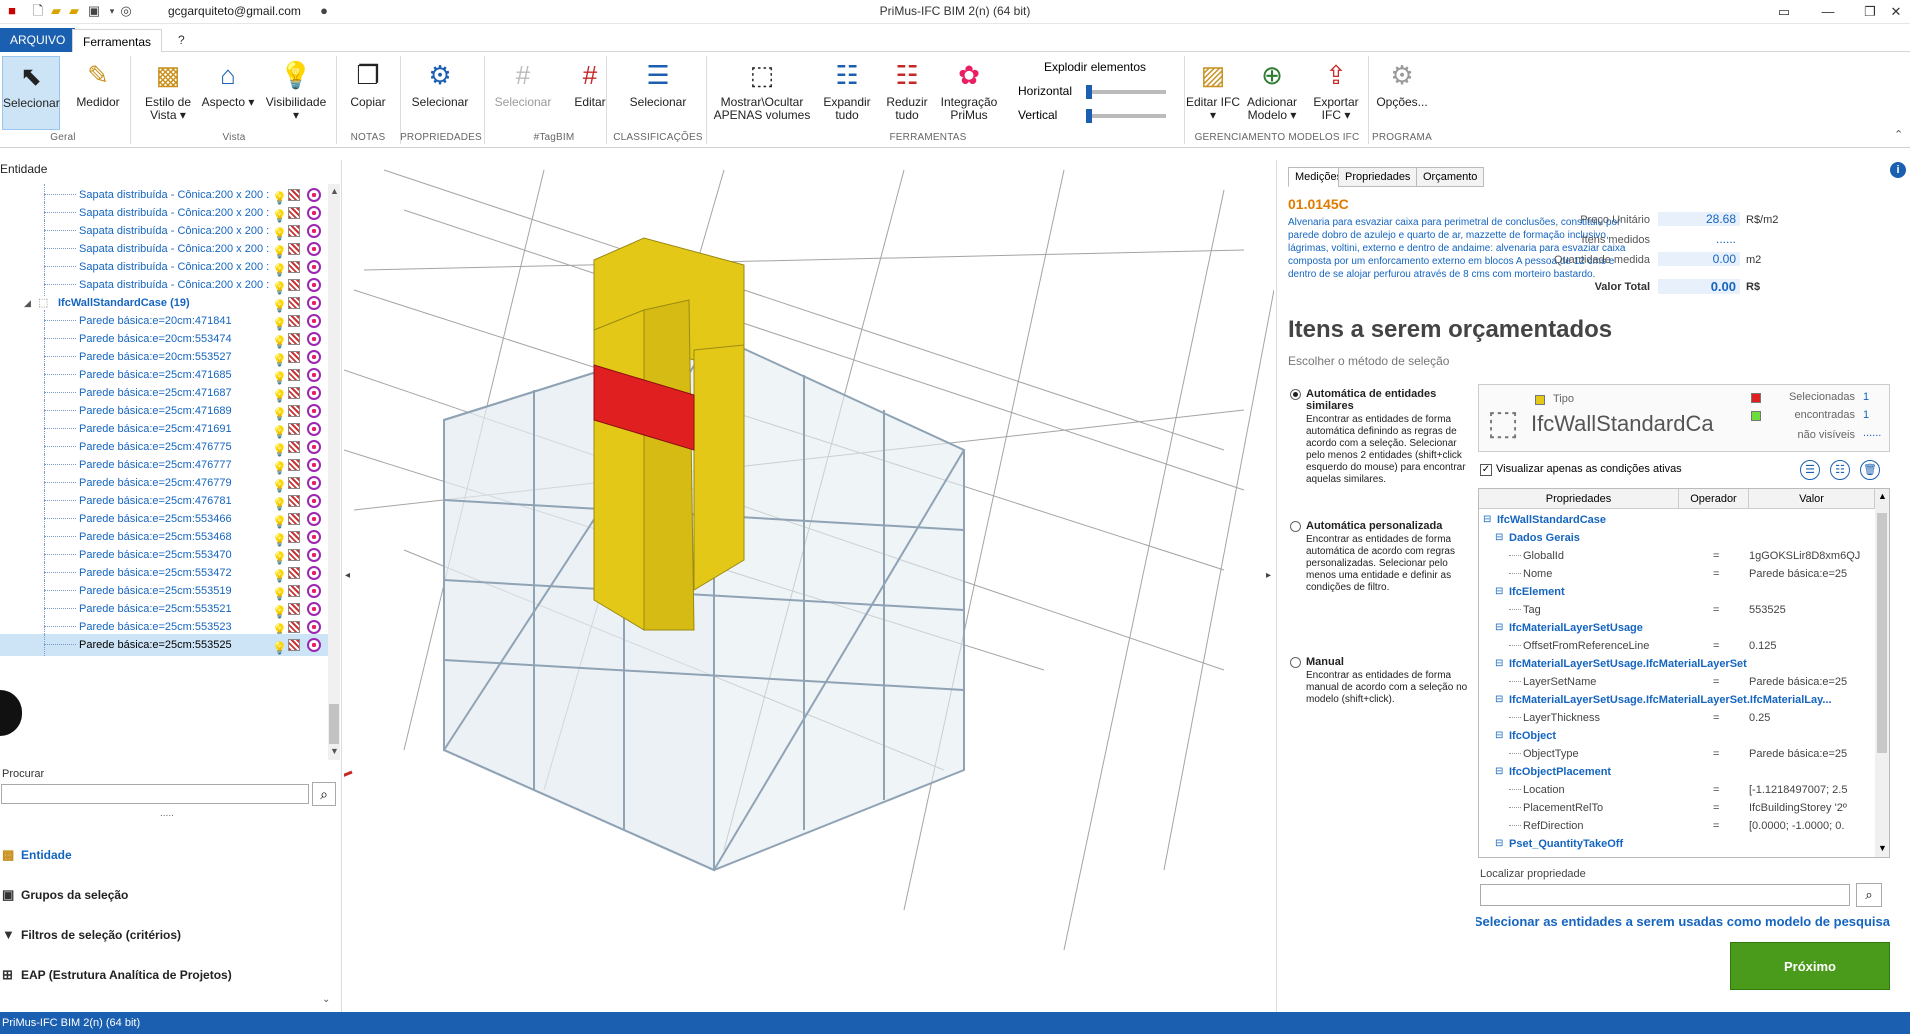 This screenshot has height=1034, width=1910. What do you see at coordinates (1213, 93) in the screenshot?
I see `edit-ifc-button: ▨Editar IFC ▾` at bounding box center [1213, 93].